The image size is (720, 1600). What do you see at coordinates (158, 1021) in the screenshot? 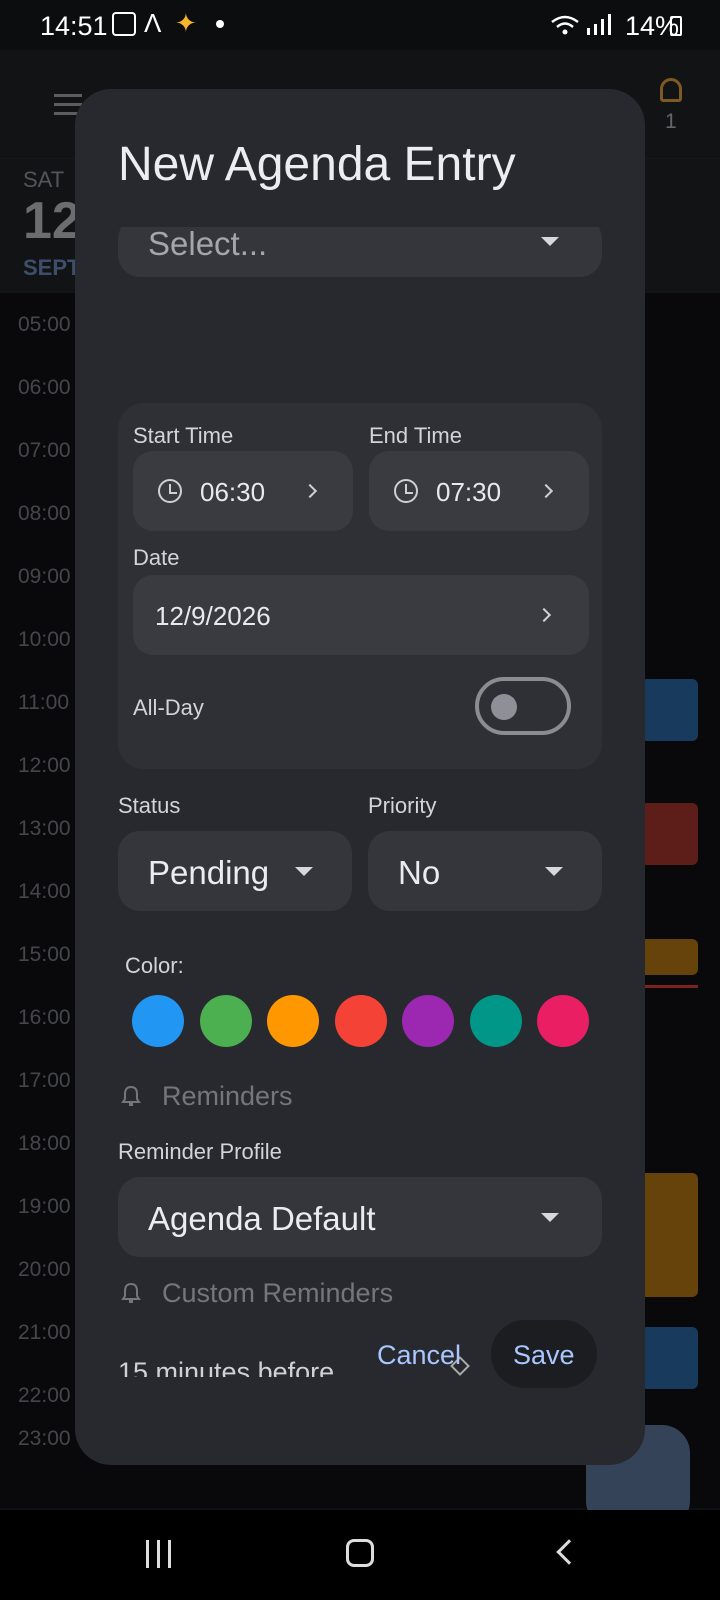
I see `color-swatch-blue` at bounding box center [158, 1021].